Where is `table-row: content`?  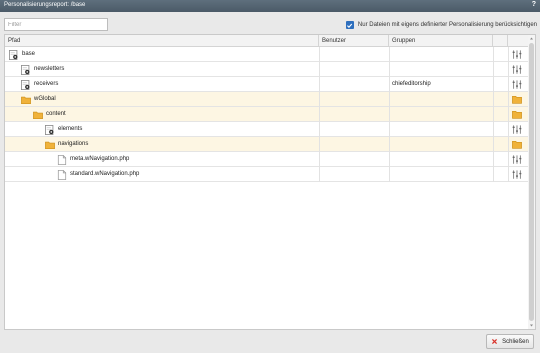
table-row: content is located at coordinates (267, 114).